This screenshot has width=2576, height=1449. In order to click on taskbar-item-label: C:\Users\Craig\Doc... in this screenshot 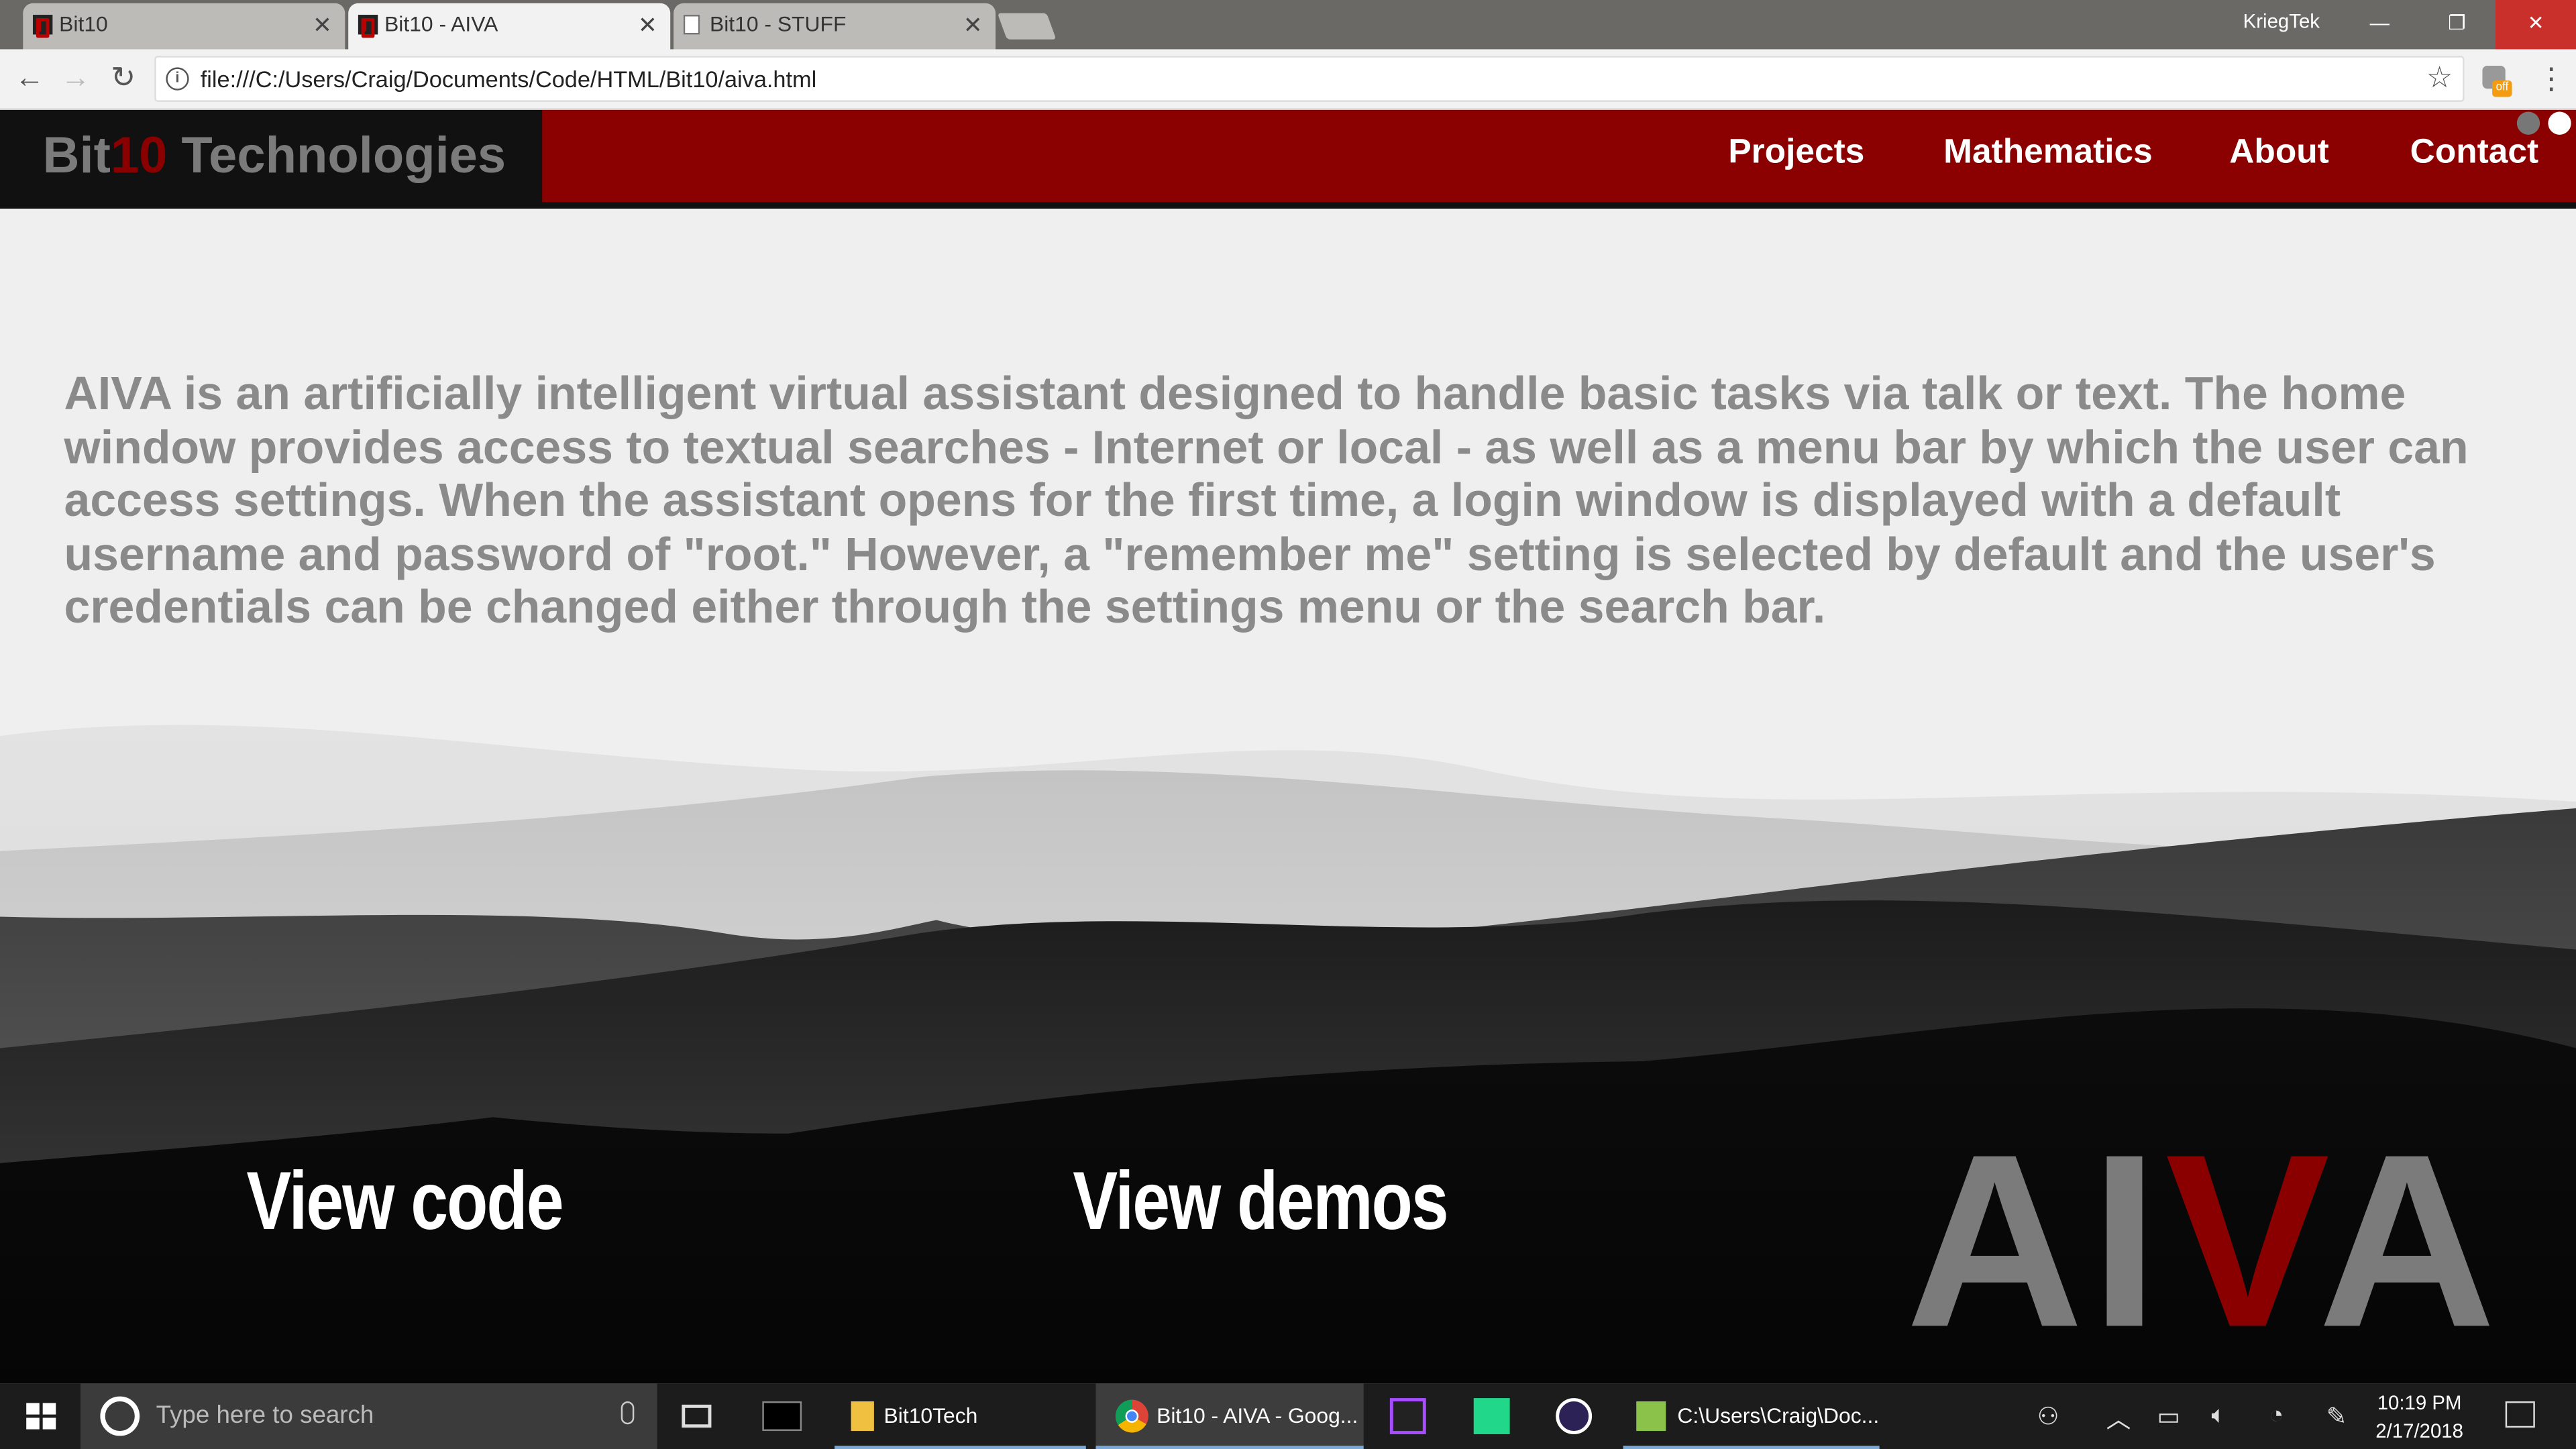, I will do `click(1778, 1415)`.